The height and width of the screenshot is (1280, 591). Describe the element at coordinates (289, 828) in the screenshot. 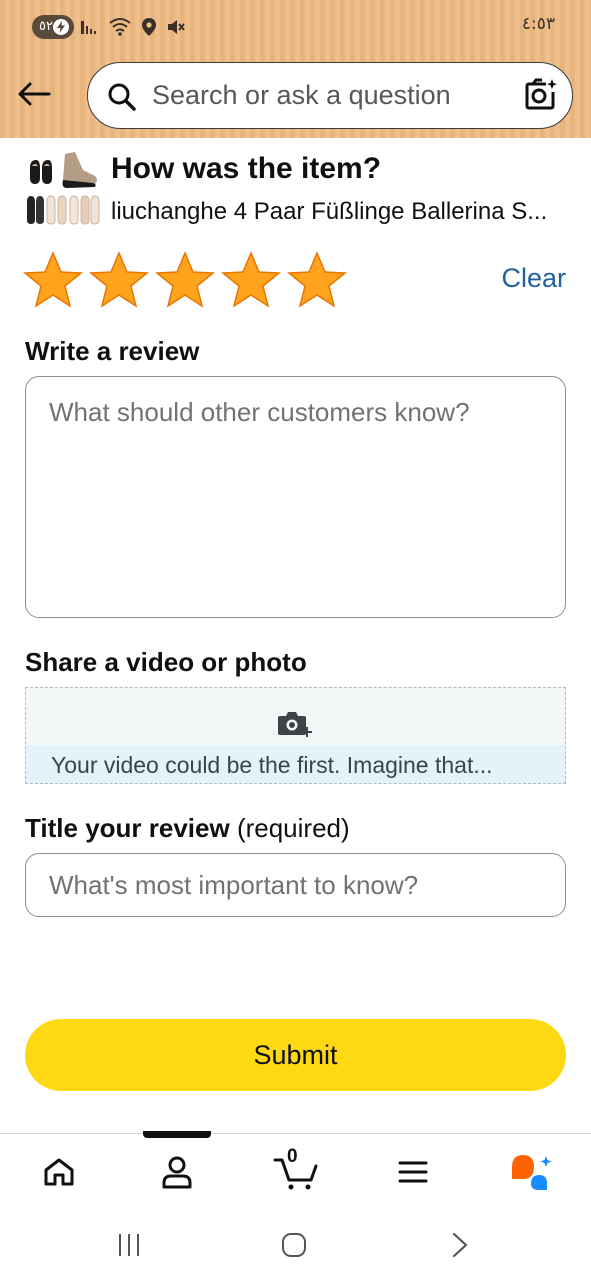

I see `required-label: (required)` at that location.